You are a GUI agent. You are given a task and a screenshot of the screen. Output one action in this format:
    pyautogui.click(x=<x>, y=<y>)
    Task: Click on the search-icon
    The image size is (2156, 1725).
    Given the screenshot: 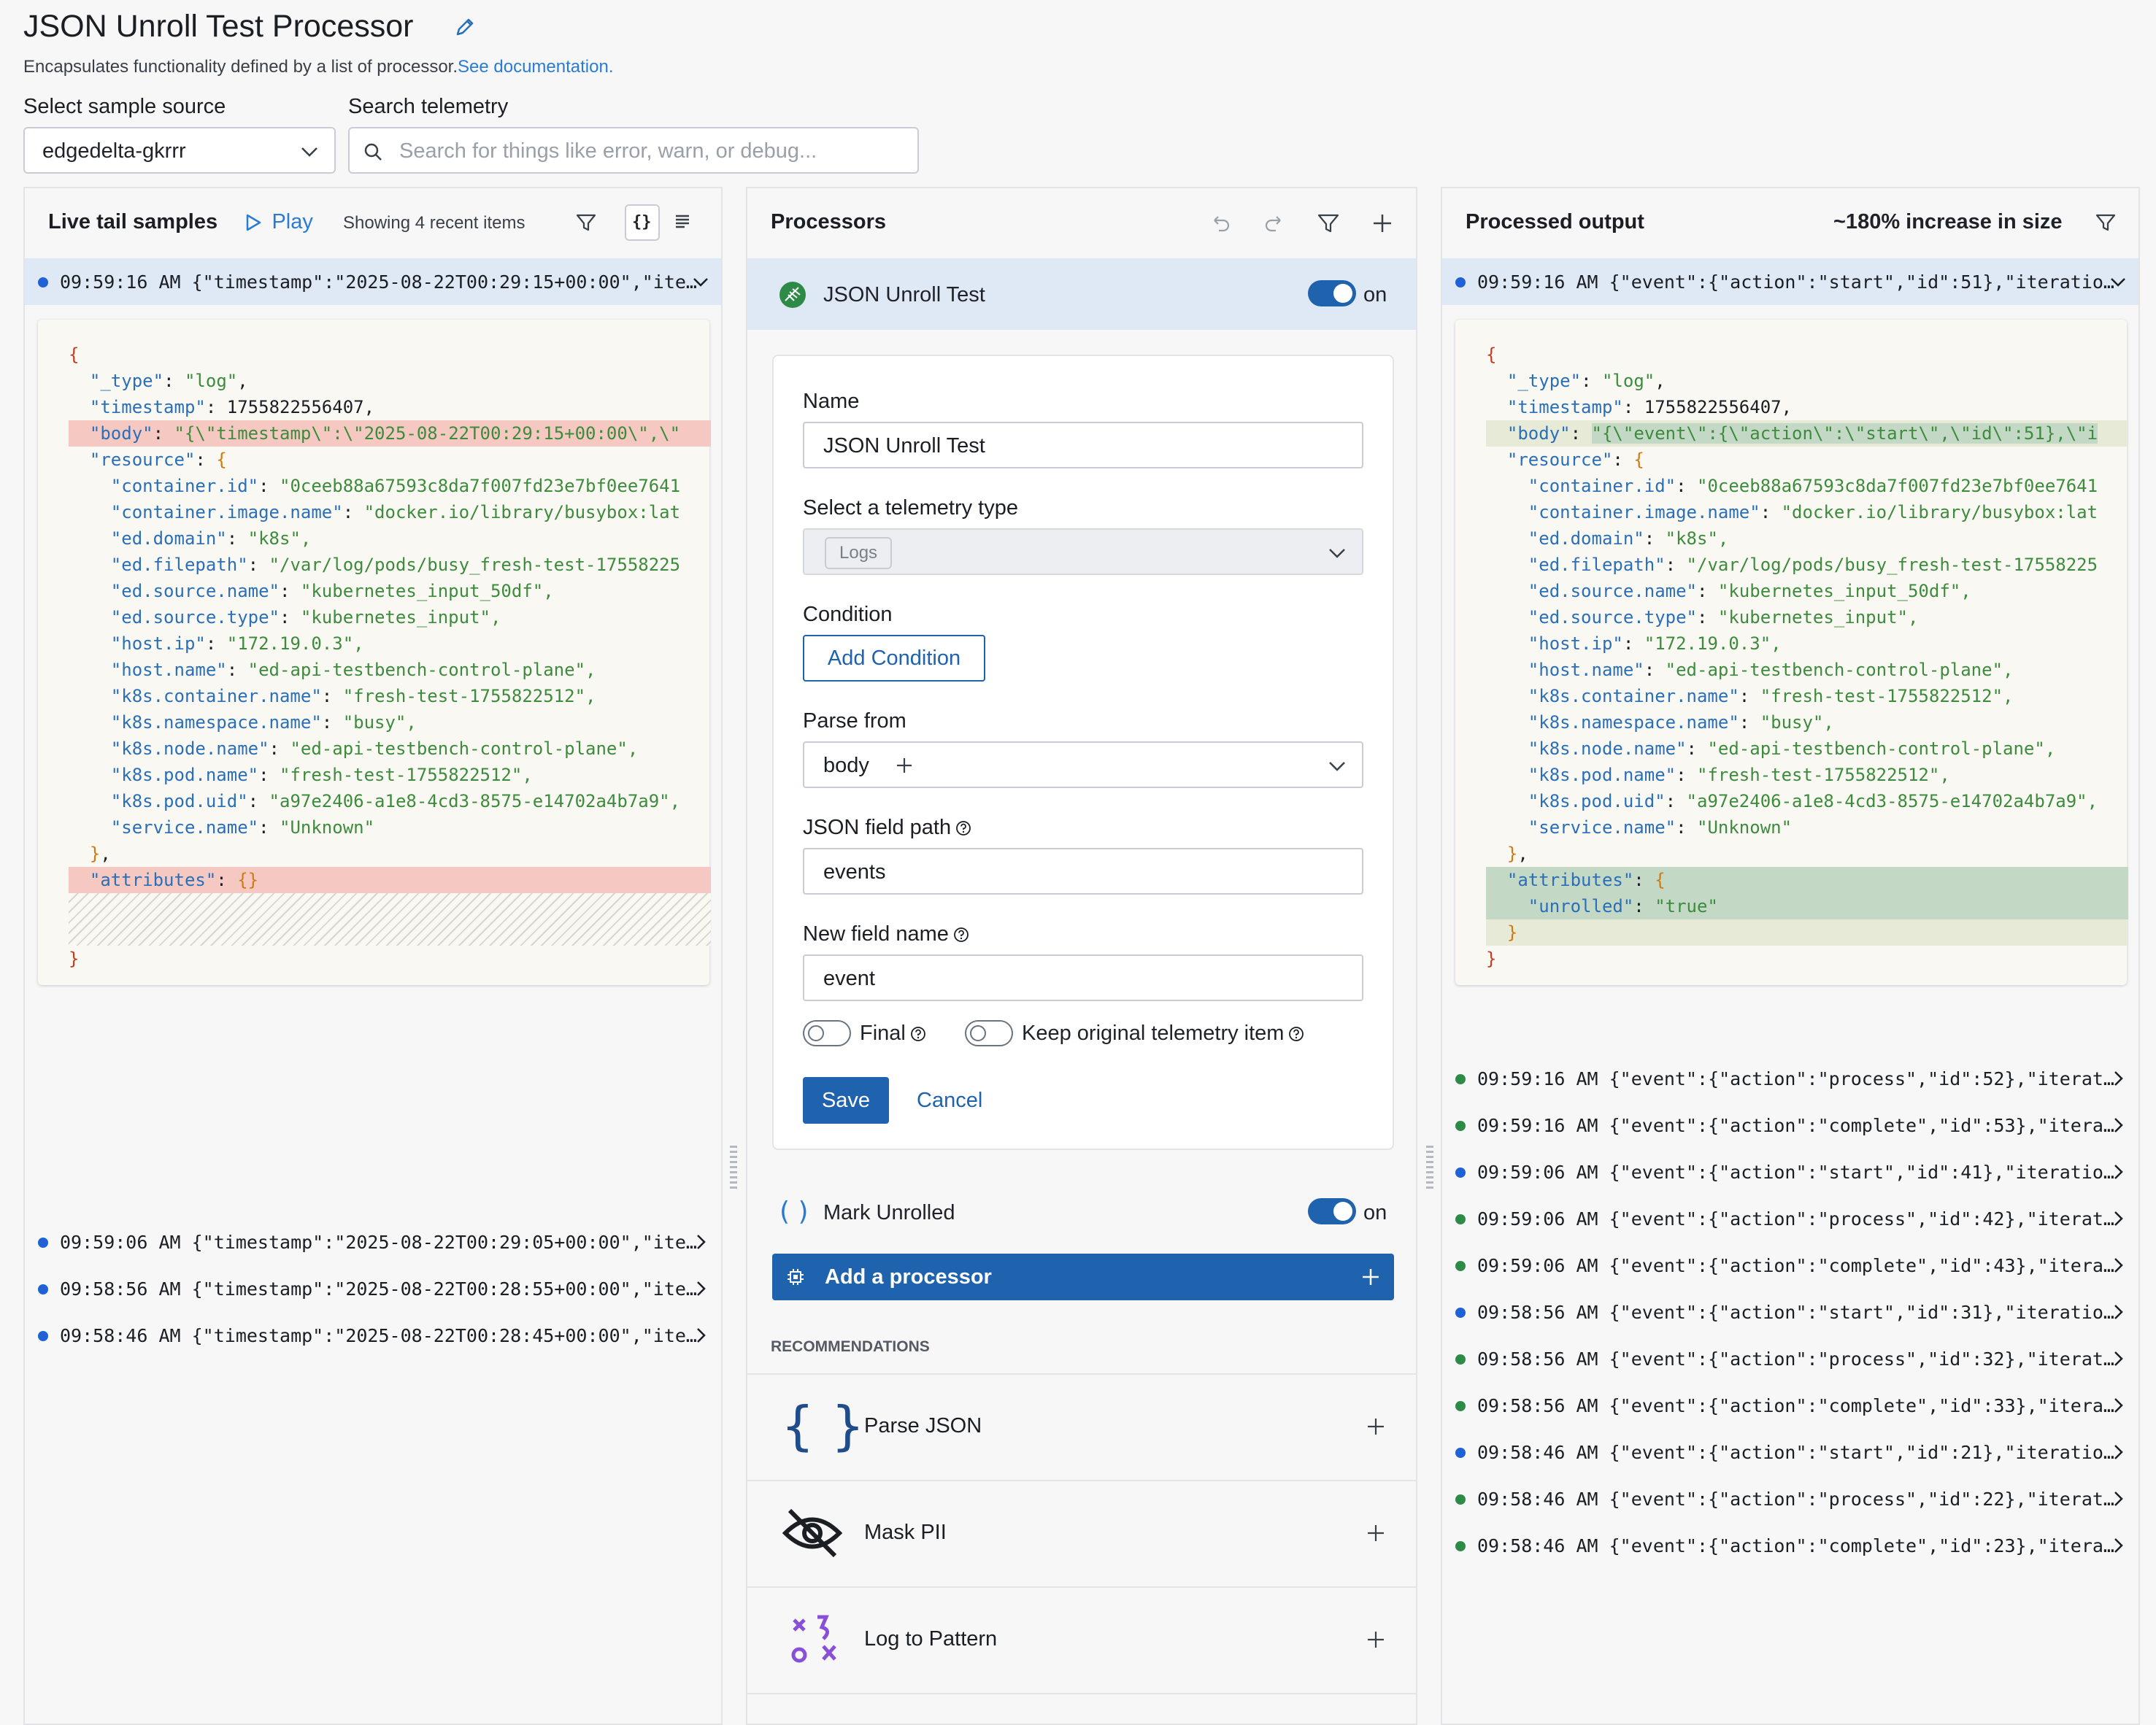 What is the action you would take?
    pyautogui.click(x=373, y=152)
    